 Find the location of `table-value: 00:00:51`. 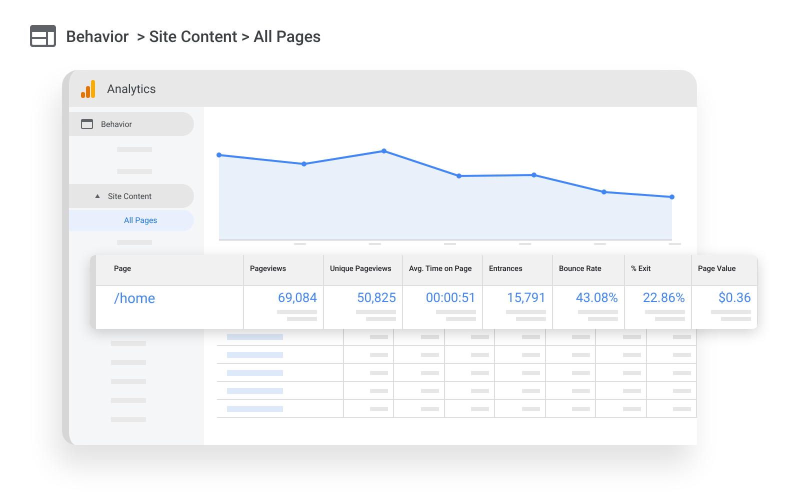

table-value: 00:00:51 is located at coordinates (451, 299).